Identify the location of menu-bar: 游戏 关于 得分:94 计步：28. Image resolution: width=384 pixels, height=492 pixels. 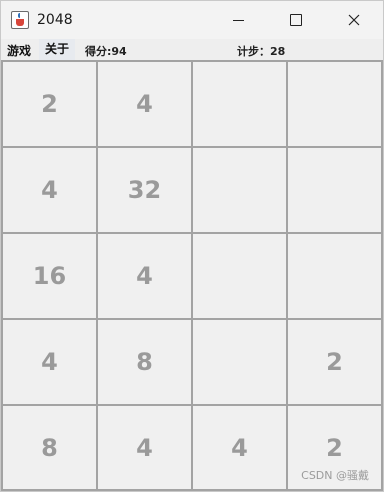
(192, 49).